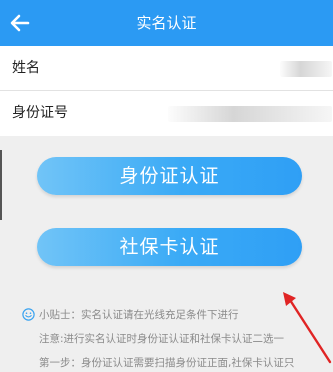 This screenshot has height=372, width=333. What do you see at coordinates (166, 113) in the screenshot?
I see `id-number-row: 身份证号` at bounding box center [166, 113].